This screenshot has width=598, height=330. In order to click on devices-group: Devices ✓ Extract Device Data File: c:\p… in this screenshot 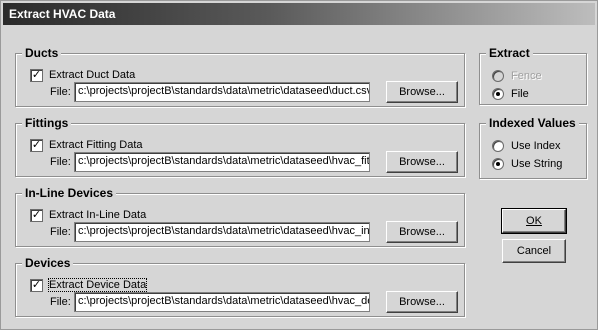, I will do `click(240, 286)`.